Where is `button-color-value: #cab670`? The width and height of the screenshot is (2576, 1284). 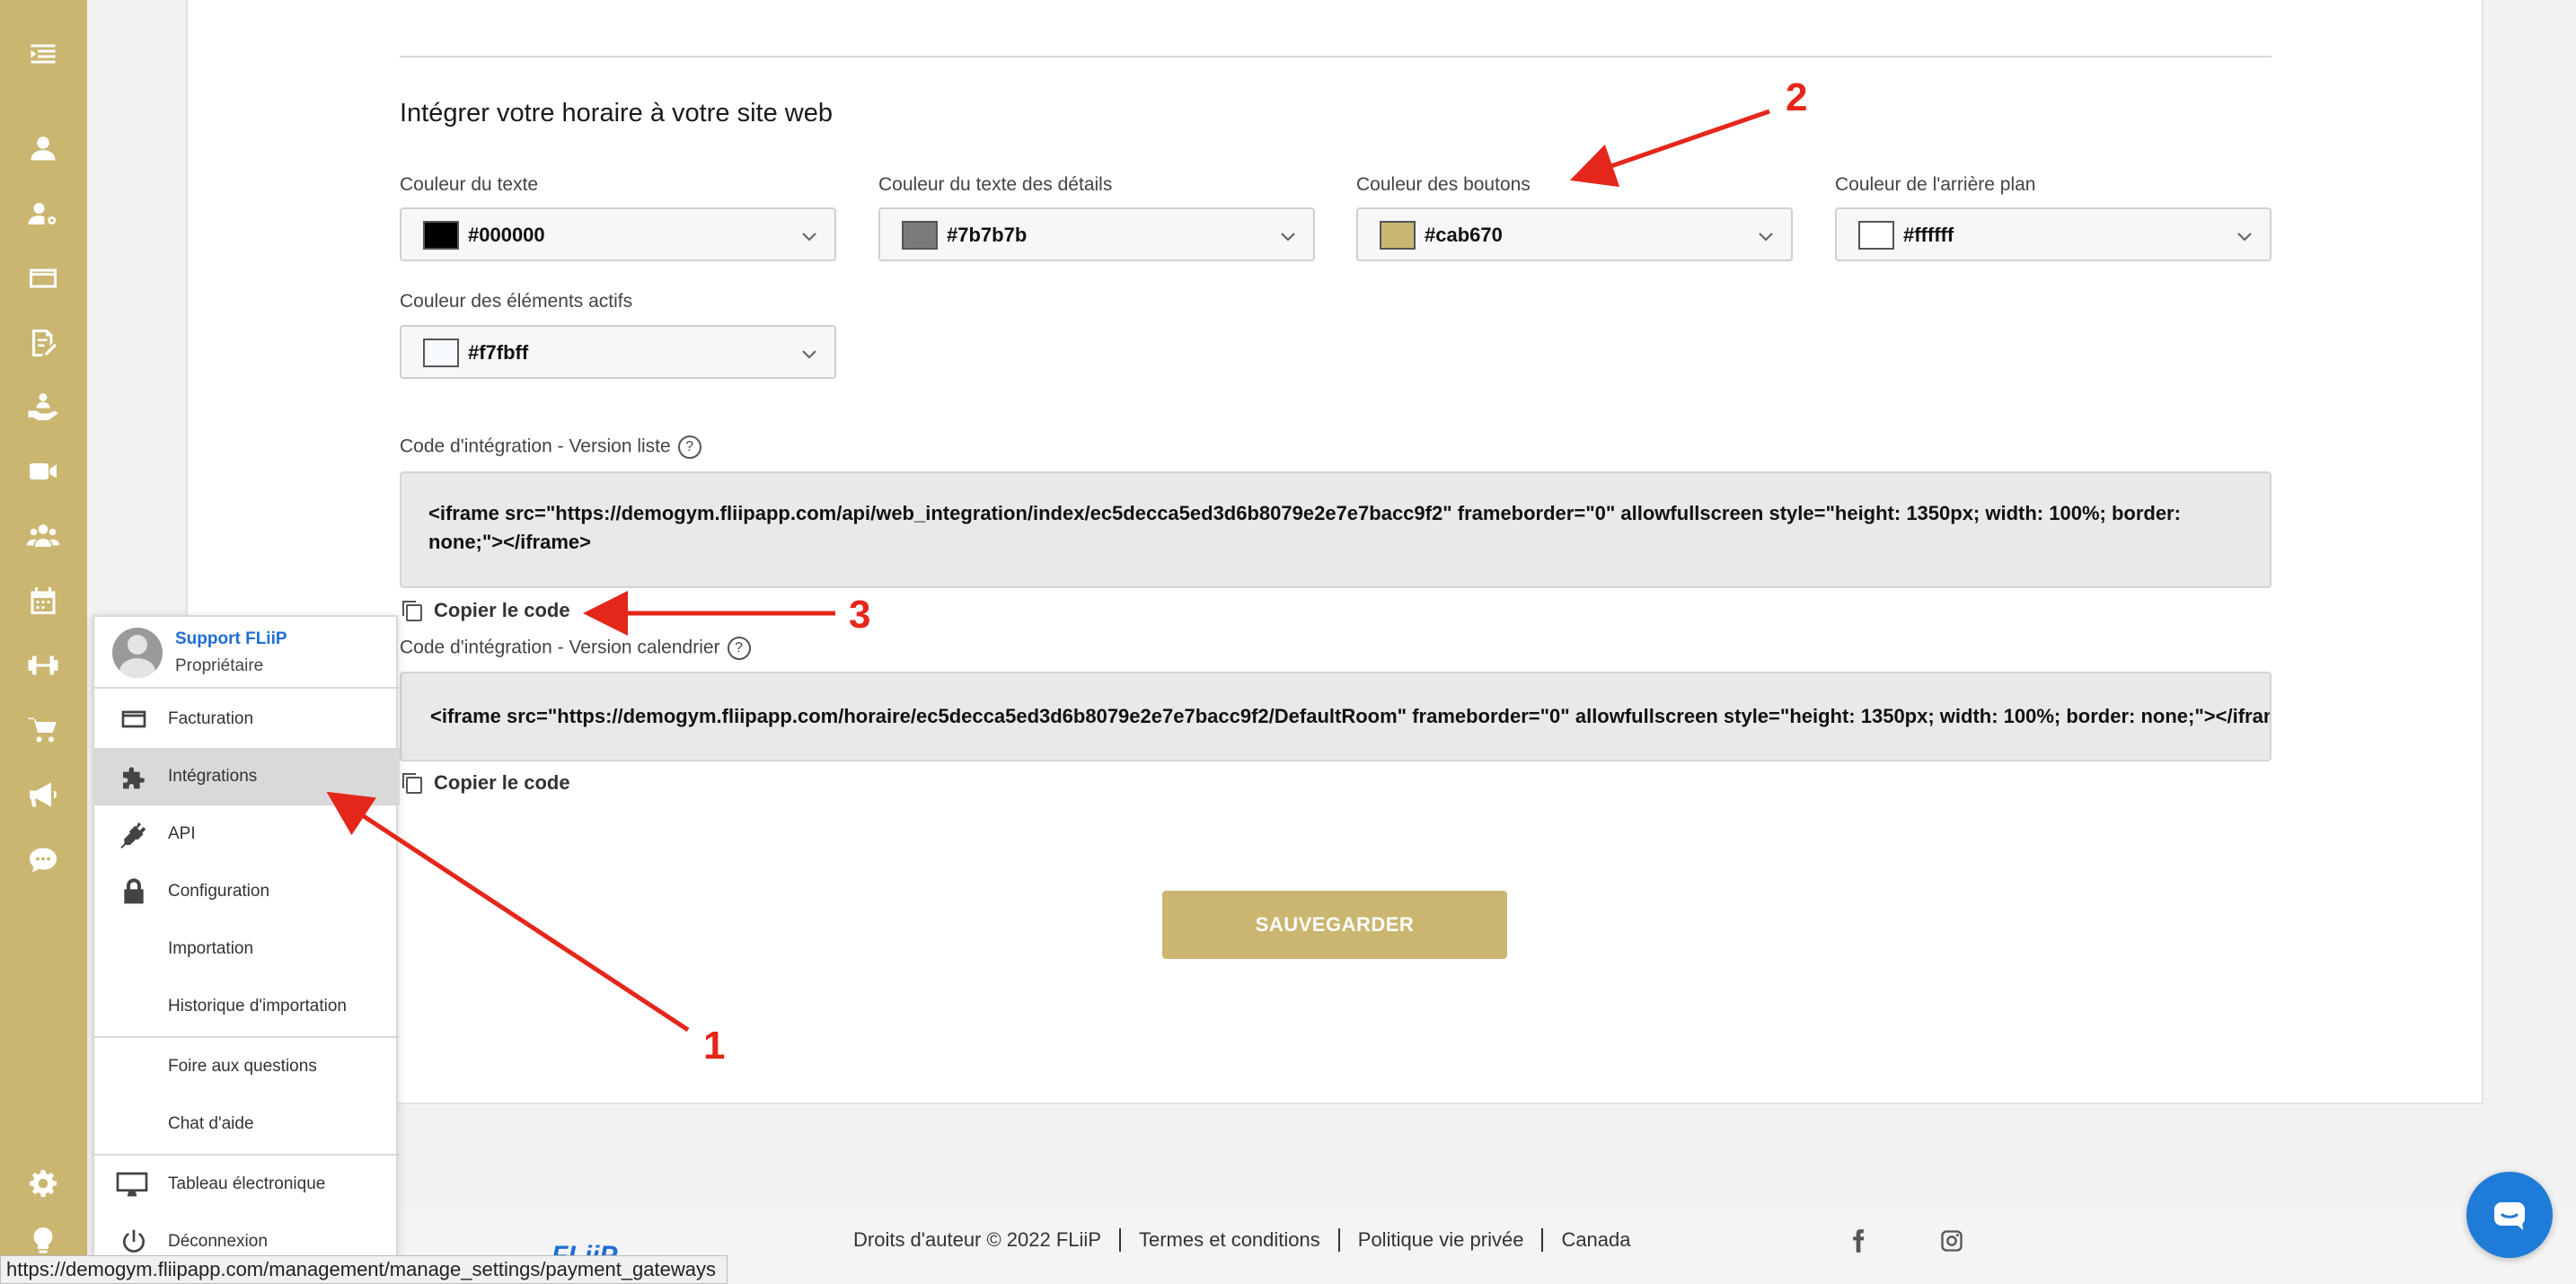 button-color-value: #cab670 is located at coordinates (1464, 235).